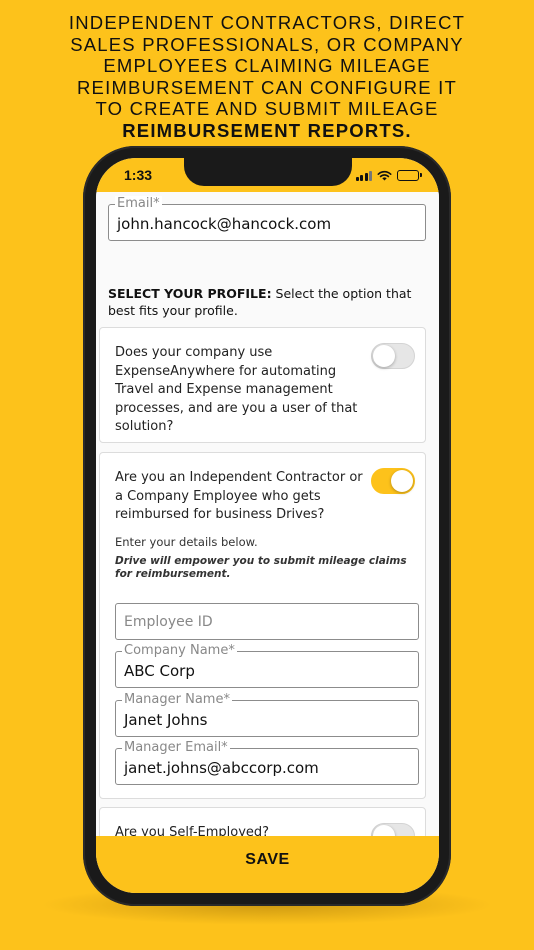 This screenshot has height=950, width=534. I want to click on manager-email-field: Manager Email* janet.johns@abccorp.com, so click(267, 762).